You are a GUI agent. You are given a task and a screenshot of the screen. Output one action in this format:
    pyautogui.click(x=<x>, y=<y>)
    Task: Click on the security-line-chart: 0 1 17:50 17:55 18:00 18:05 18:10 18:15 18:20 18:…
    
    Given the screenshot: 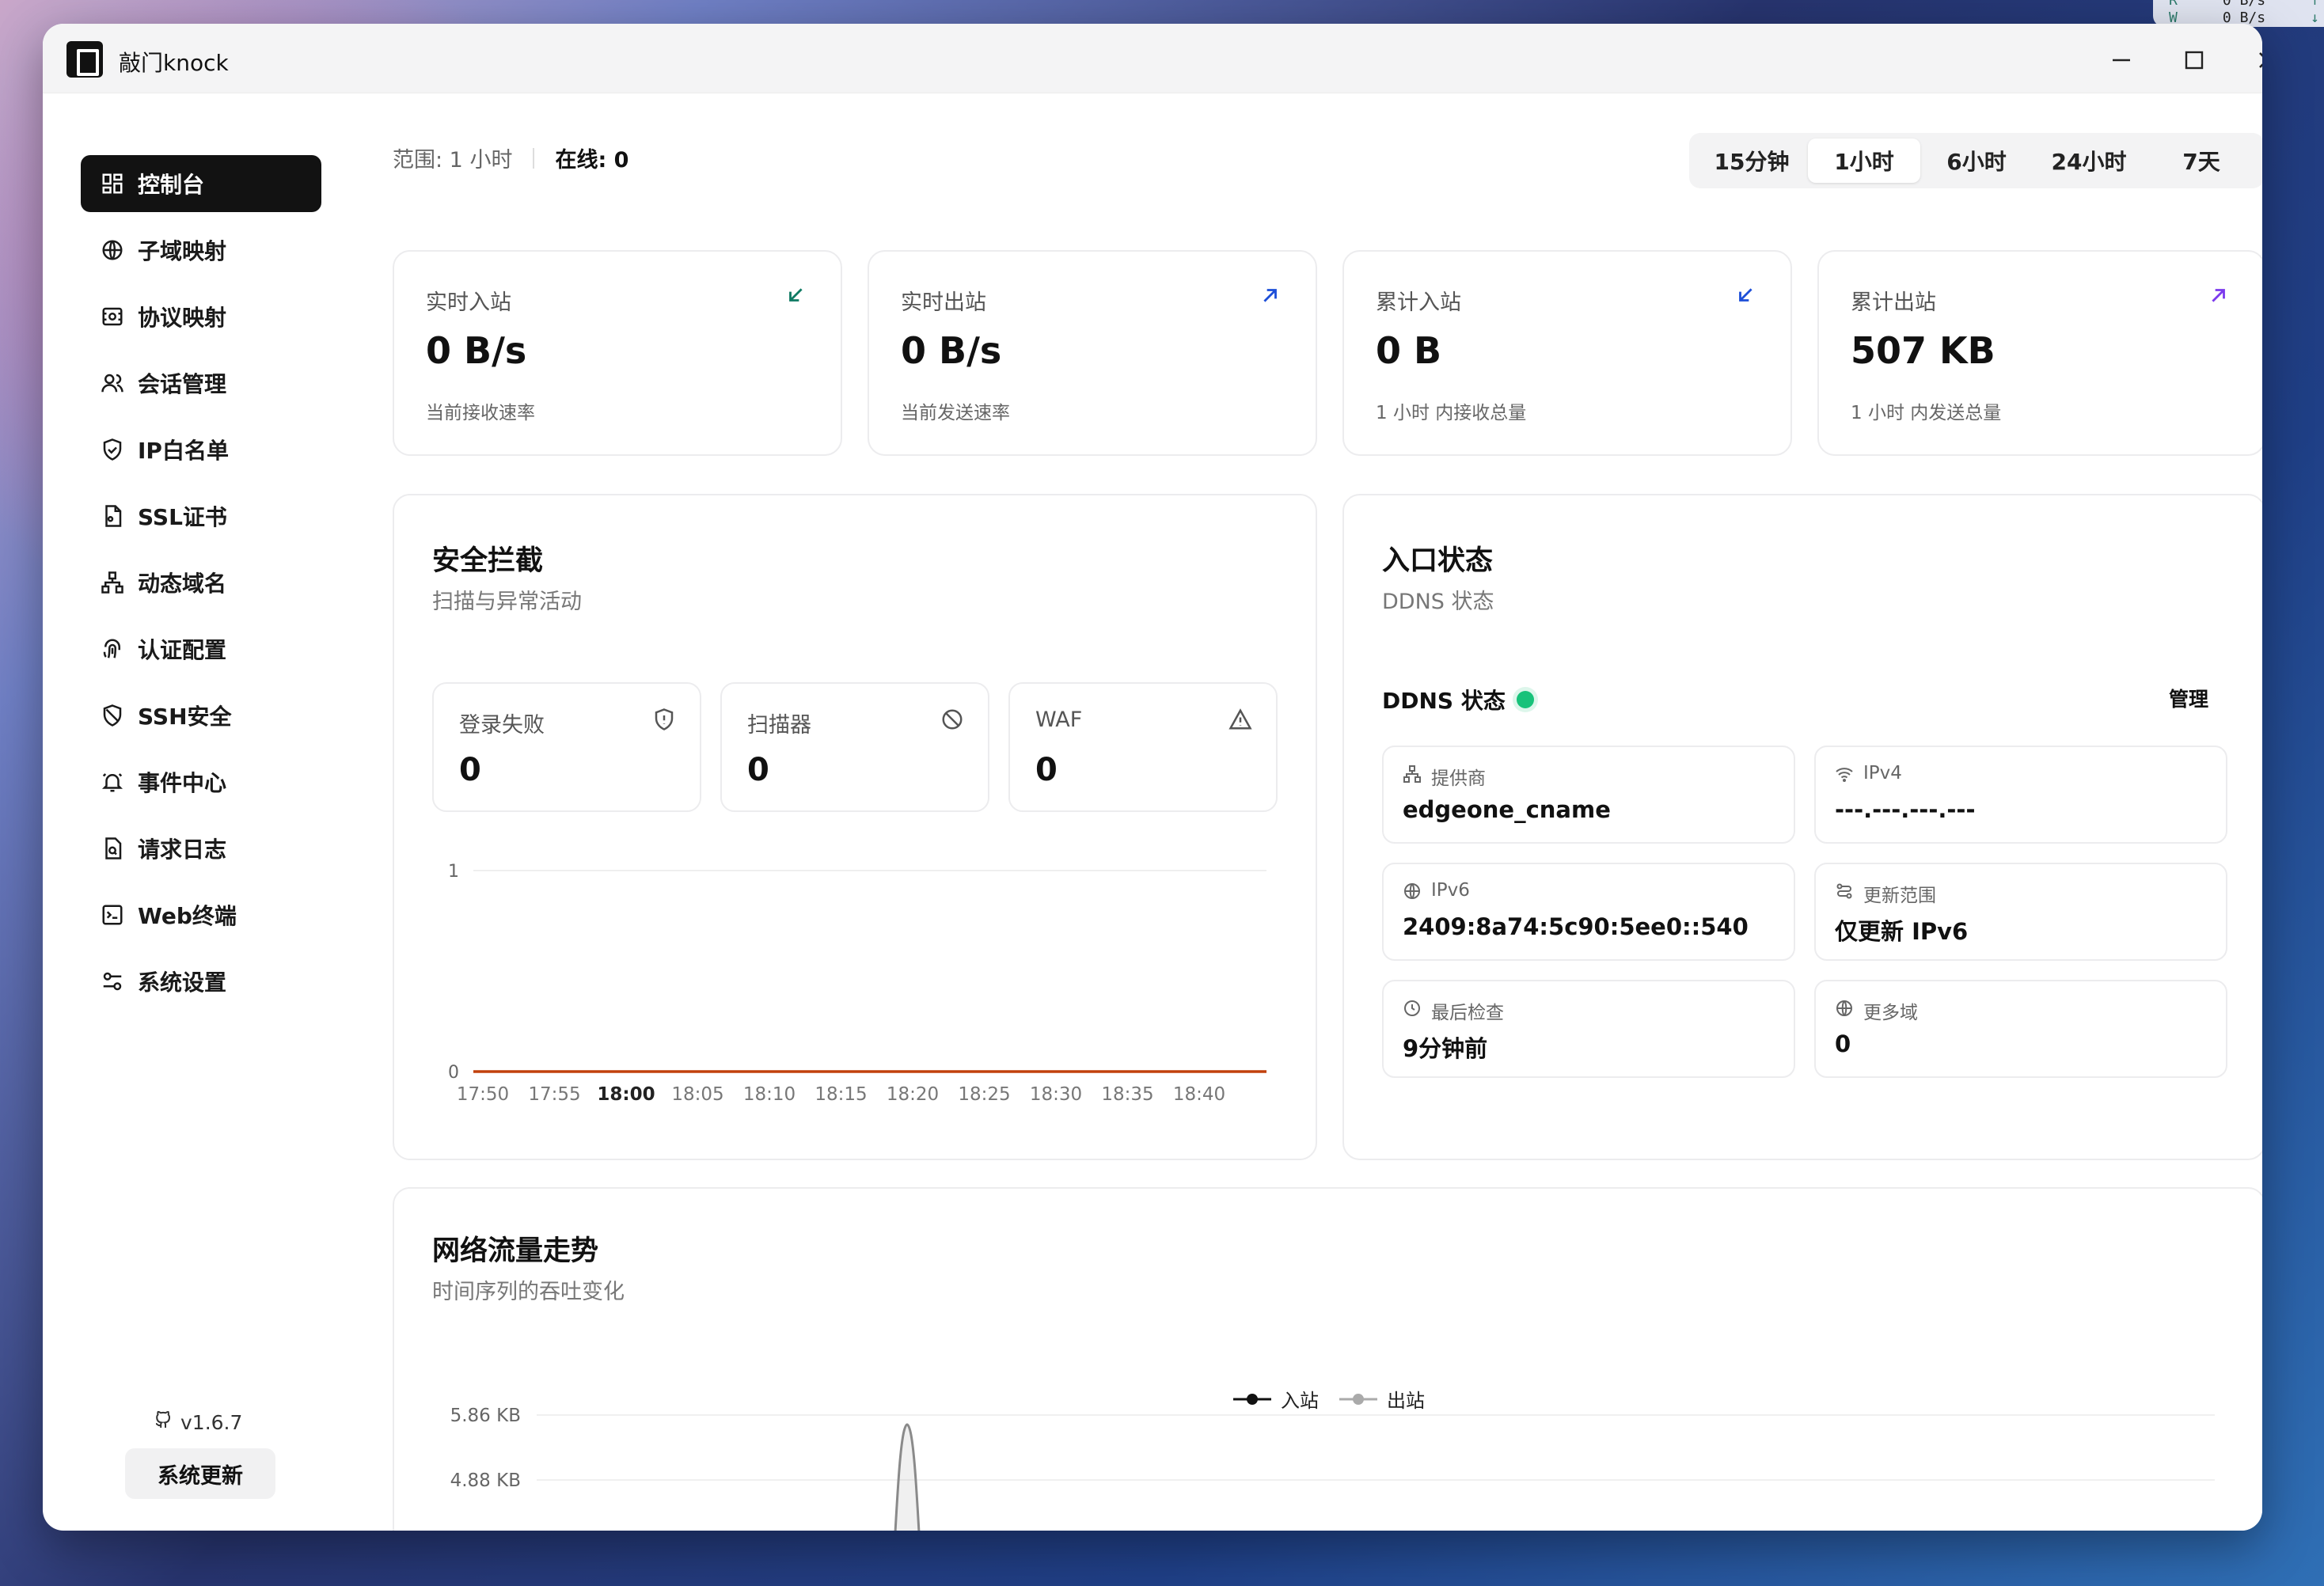 What is the action you would take?
    pyautogui.click(x=857, y=984)
    